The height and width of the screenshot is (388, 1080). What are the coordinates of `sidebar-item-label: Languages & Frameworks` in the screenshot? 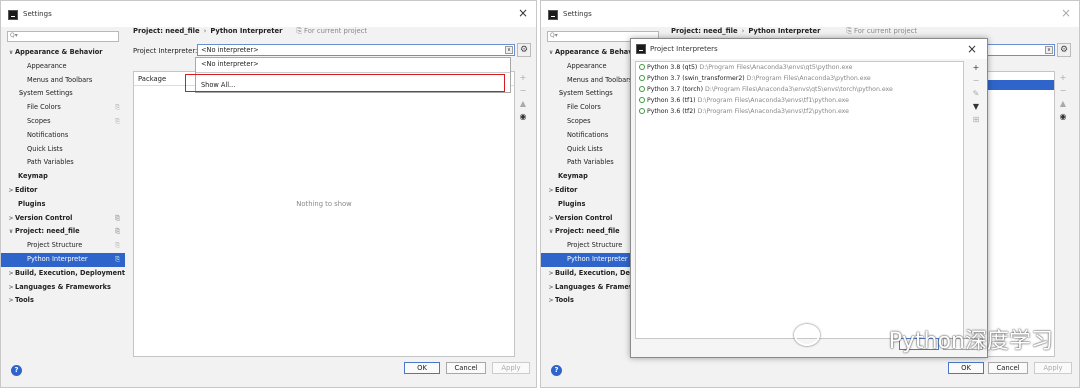 It's located at (63, 286).